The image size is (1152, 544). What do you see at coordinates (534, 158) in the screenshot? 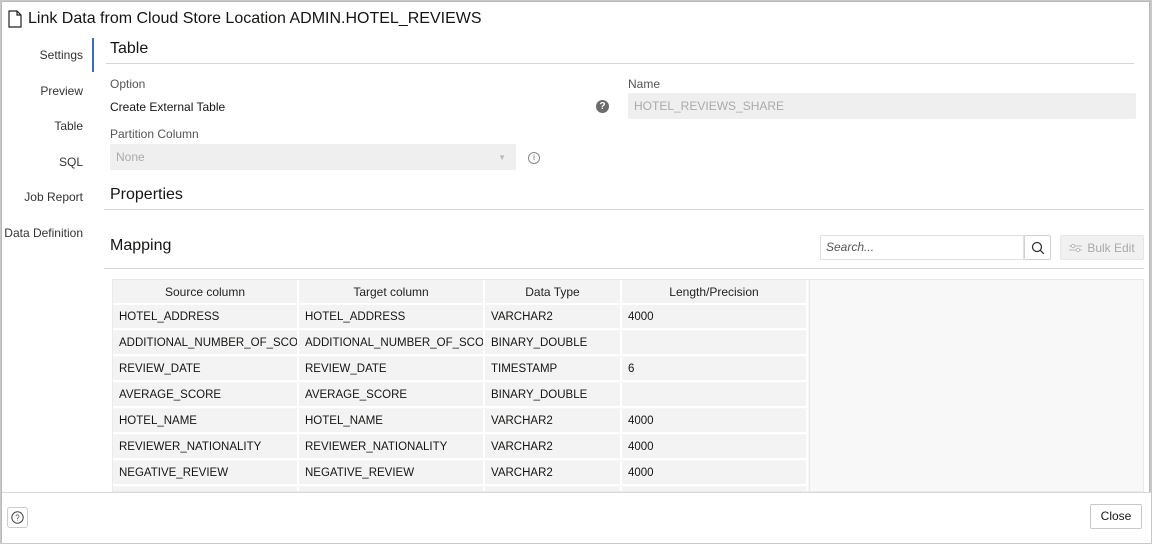
I see `info-icon: i` at bounding box center [534, 158].